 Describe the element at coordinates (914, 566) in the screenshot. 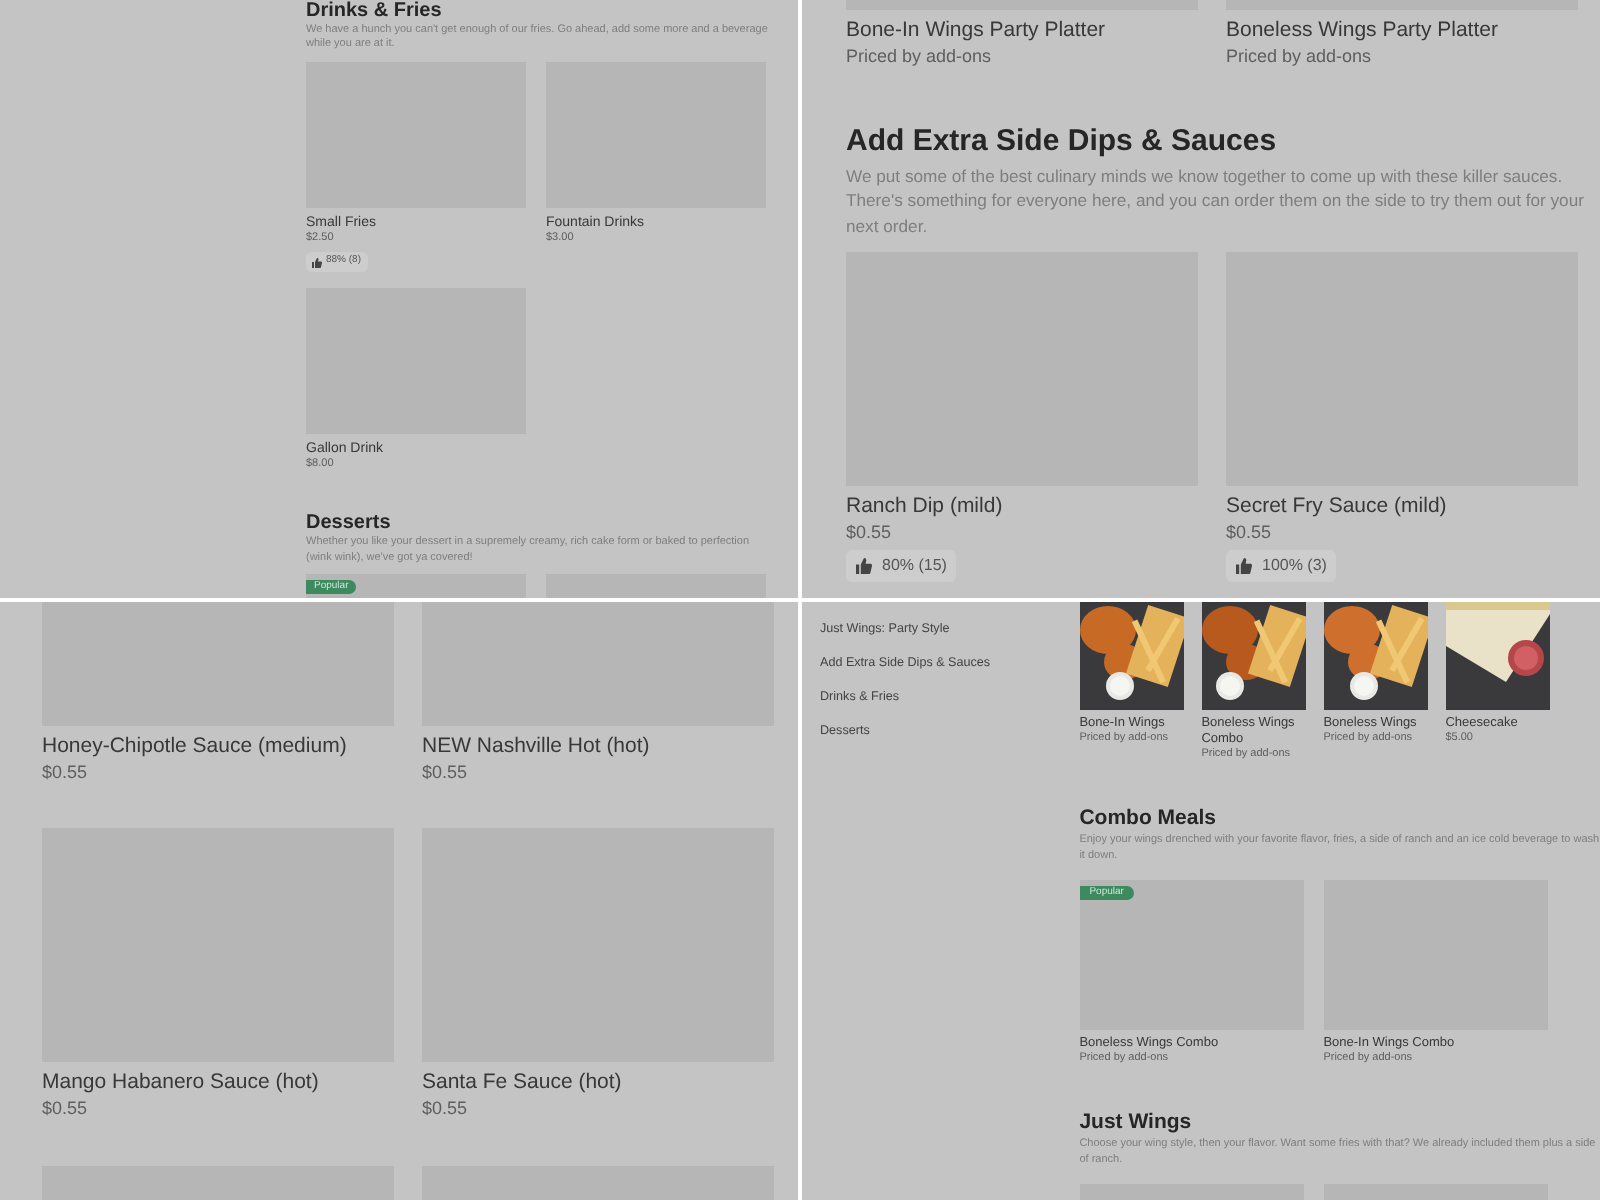

I see `rating-text: 80% (15)` at that location.